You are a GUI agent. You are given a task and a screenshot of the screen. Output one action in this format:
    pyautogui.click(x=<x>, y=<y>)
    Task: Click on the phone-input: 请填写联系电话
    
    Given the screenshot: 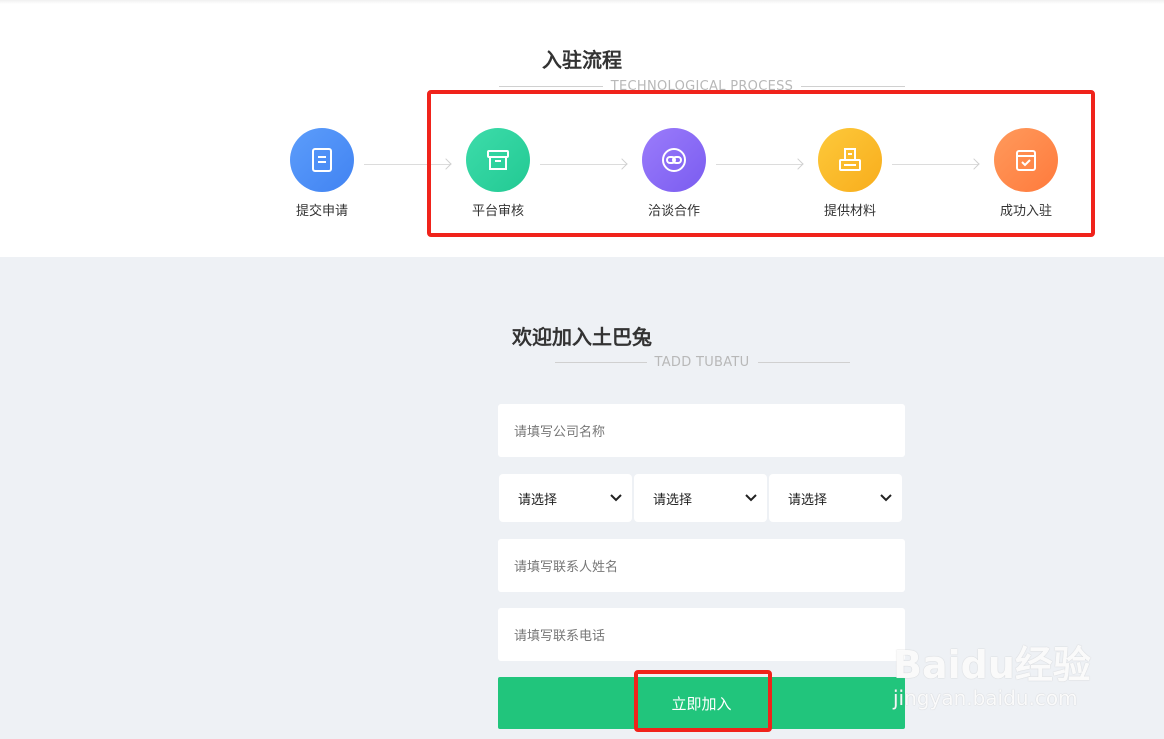 What is the action you would take?
    pyautogui.click(x=701, y=634)
    